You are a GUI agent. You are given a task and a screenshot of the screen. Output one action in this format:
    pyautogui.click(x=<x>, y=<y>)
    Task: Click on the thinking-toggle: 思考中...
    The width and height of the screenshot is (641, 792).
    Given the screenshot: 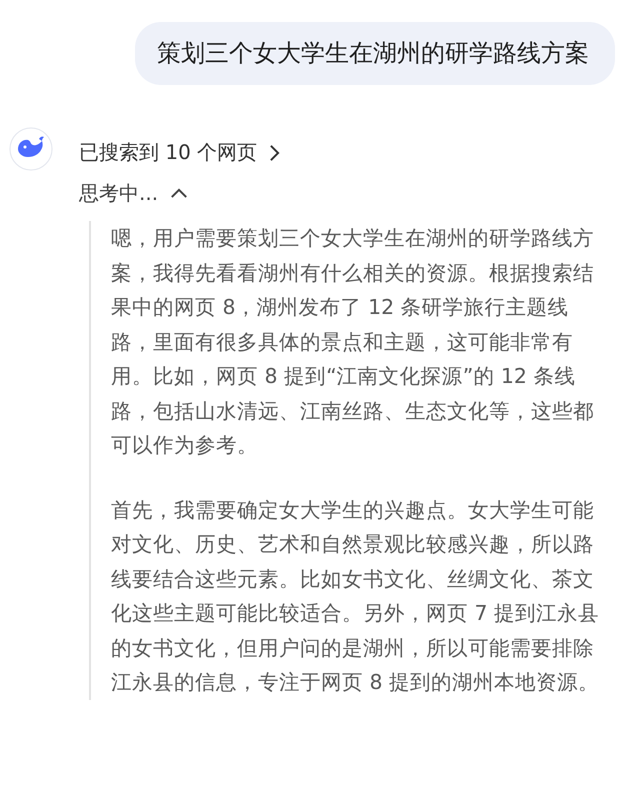 What is the action you would take?
    pyautogui.click(x=133, y=193)
    